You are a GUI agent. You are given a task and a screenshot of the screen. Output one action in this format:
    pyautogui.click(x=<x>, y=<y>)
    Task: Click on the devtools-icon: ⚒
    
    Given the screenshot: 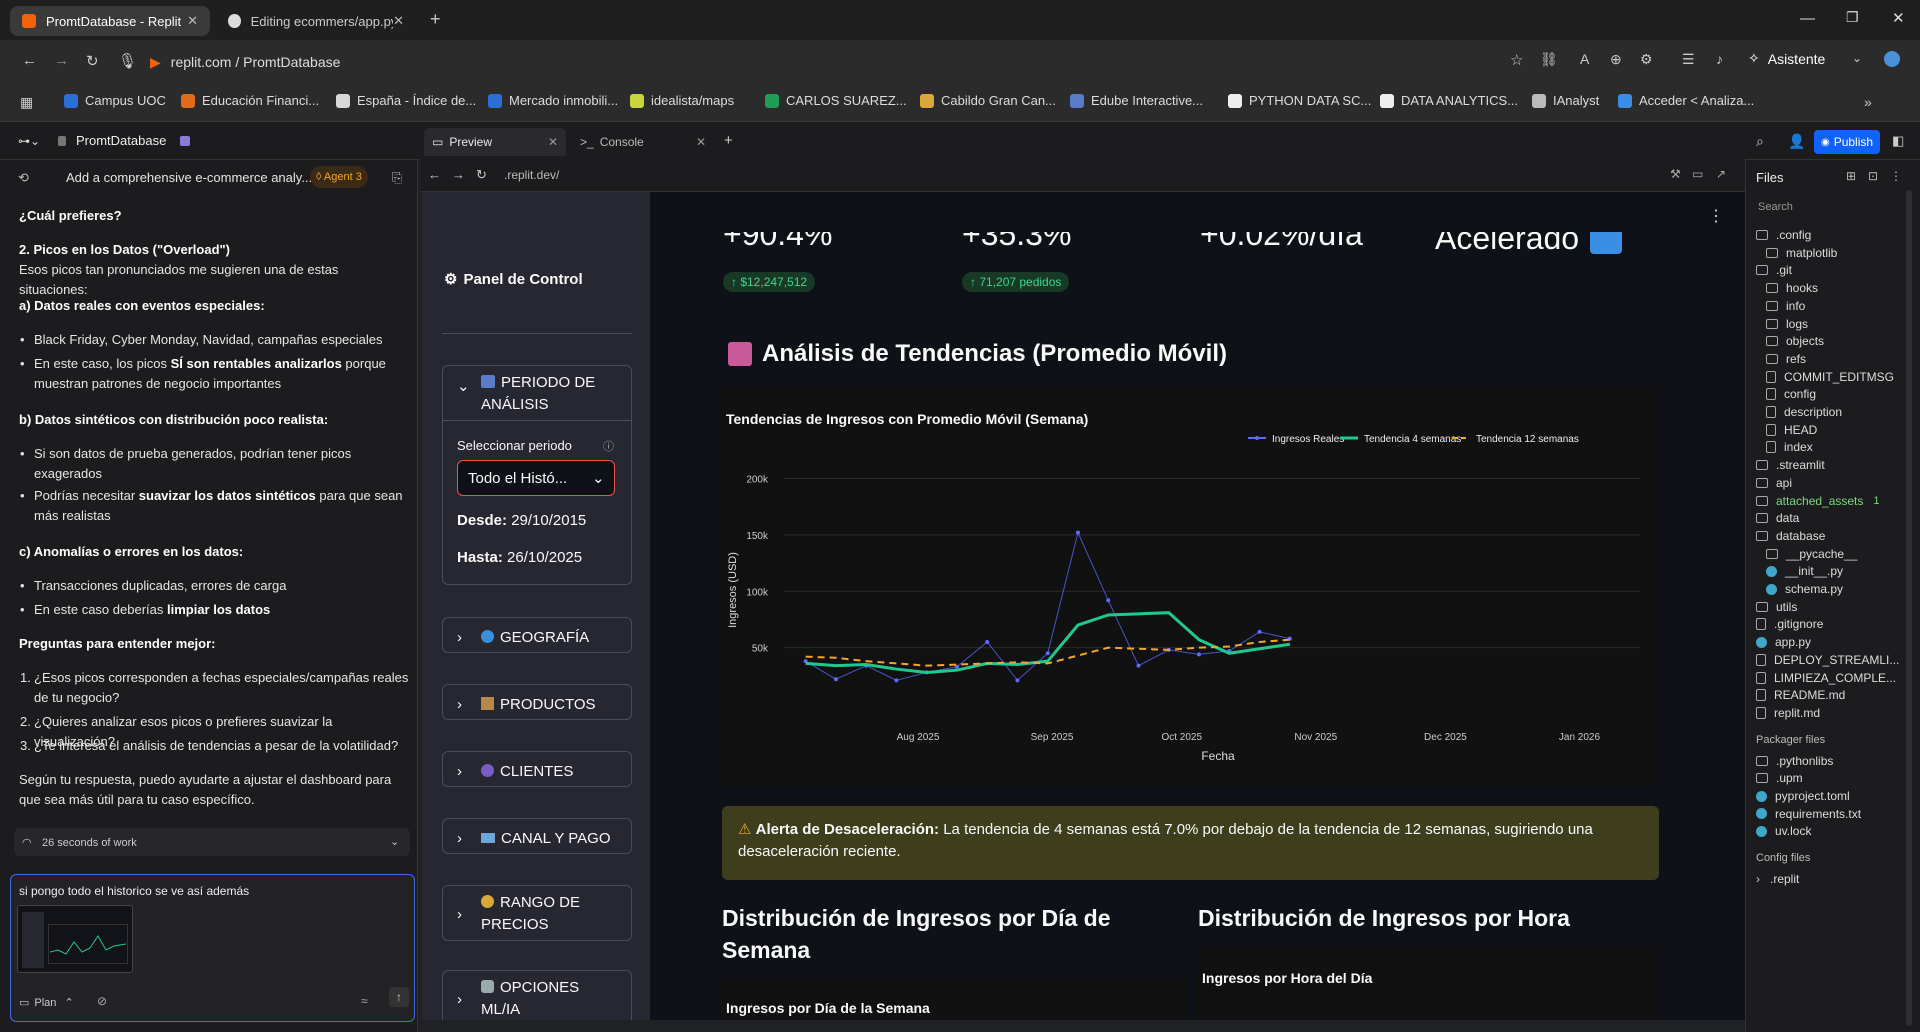 What is the action you would take?
    pyautogui.click(x=1675, y=174)
    